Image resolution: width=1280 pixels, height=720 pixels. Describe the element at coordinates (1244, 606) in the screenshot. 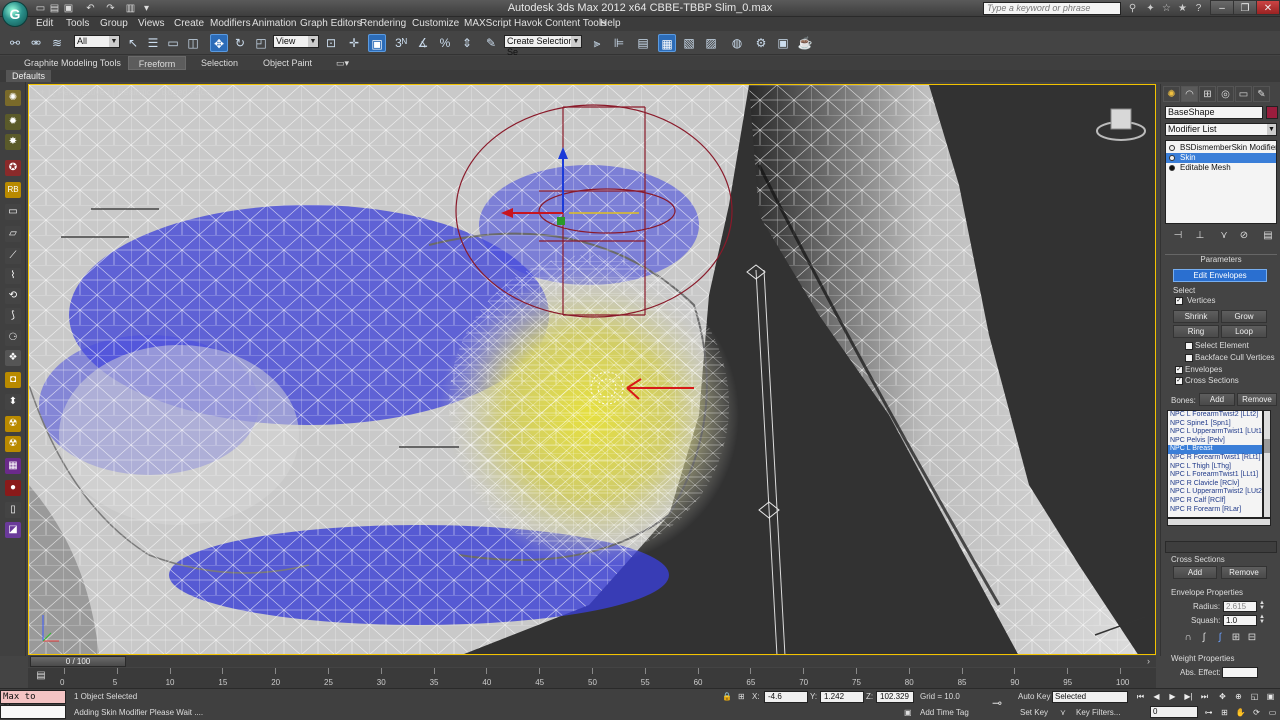

I see `radius-spinner: 2.615 ▲ ▼` at that location.